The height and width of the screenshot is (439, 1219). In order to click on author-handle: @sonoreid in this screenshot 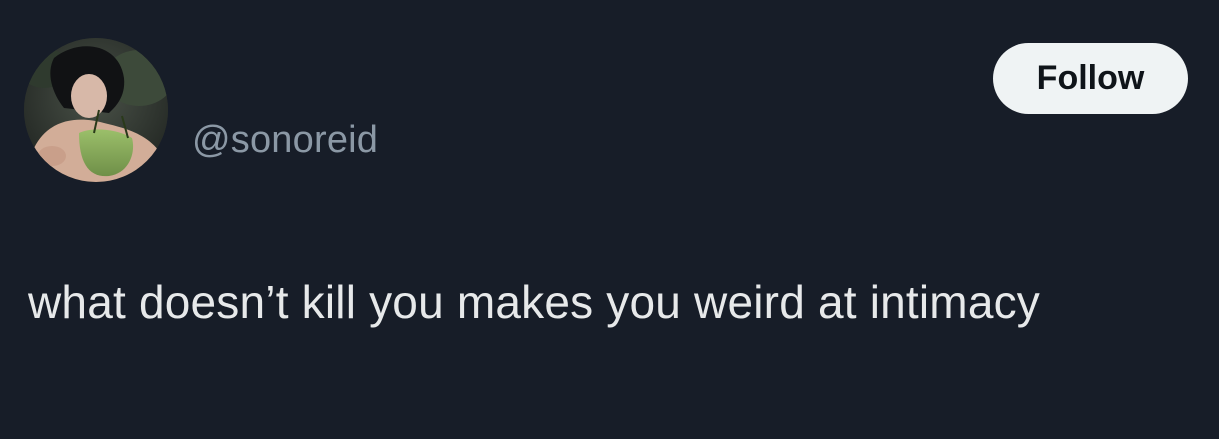, I will do `click(285, 140)`.